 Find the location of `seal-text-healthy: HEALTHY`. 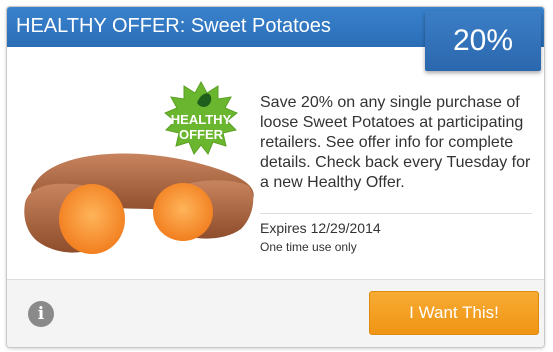

seal-text-healthy: HEALTHY is located at coordinates (201, 119).